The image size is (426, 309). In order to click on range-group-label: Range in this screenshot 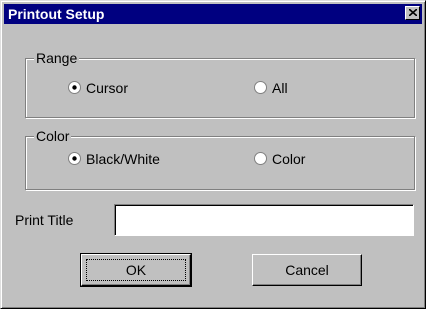, I will do `click(57, 58)`.